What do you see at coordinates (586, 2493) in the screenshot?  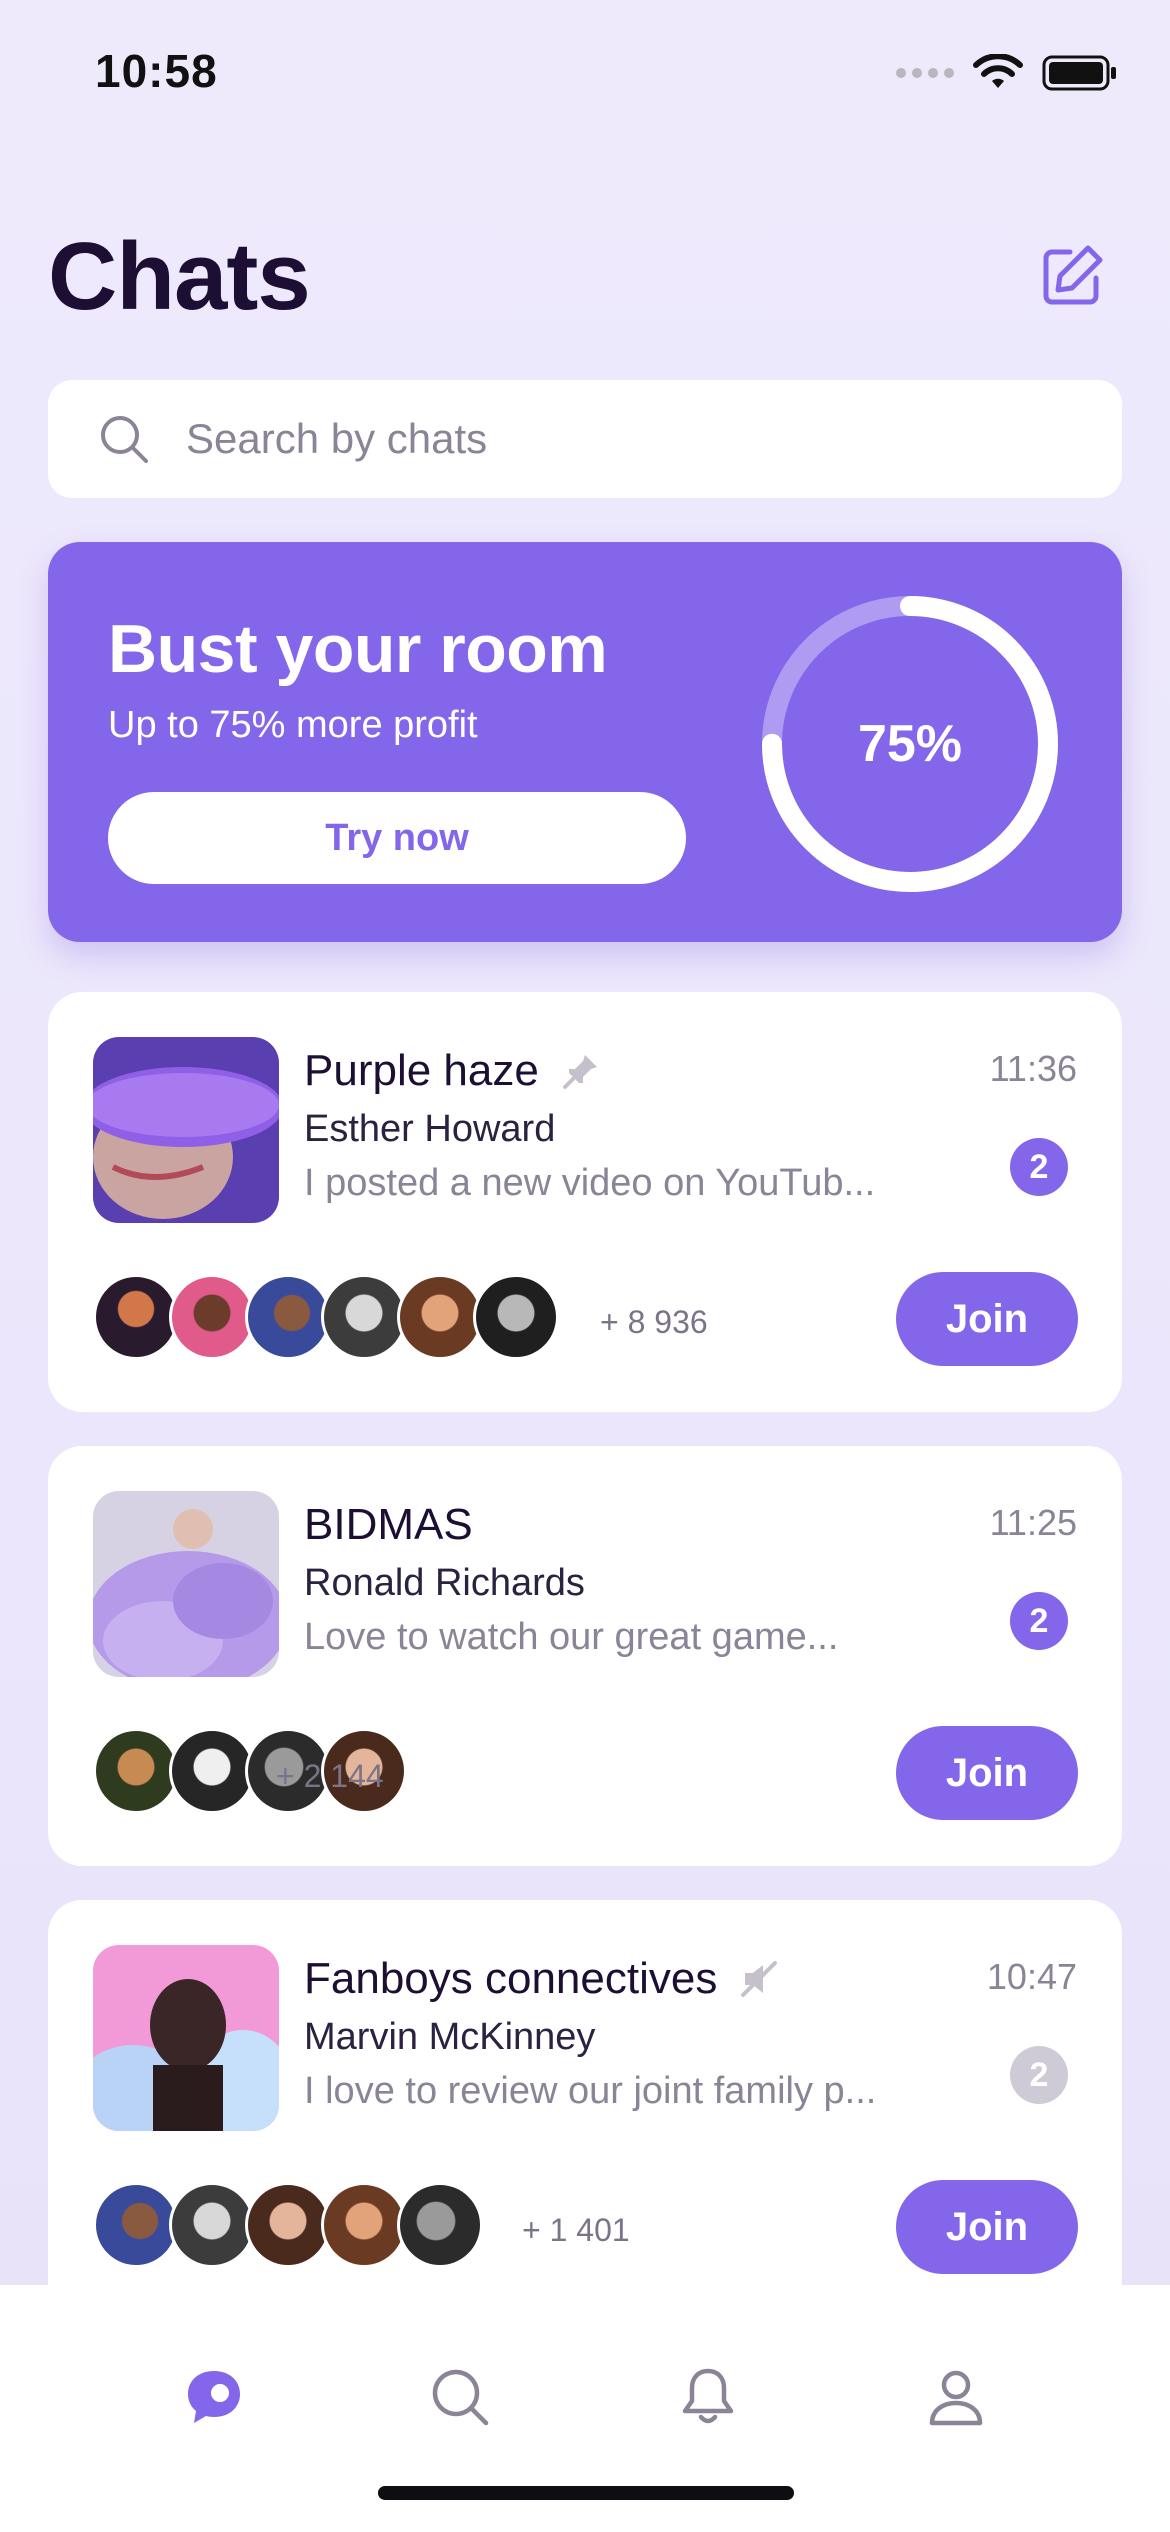 I see `home-indicator` at bounding box center [586, 2493].